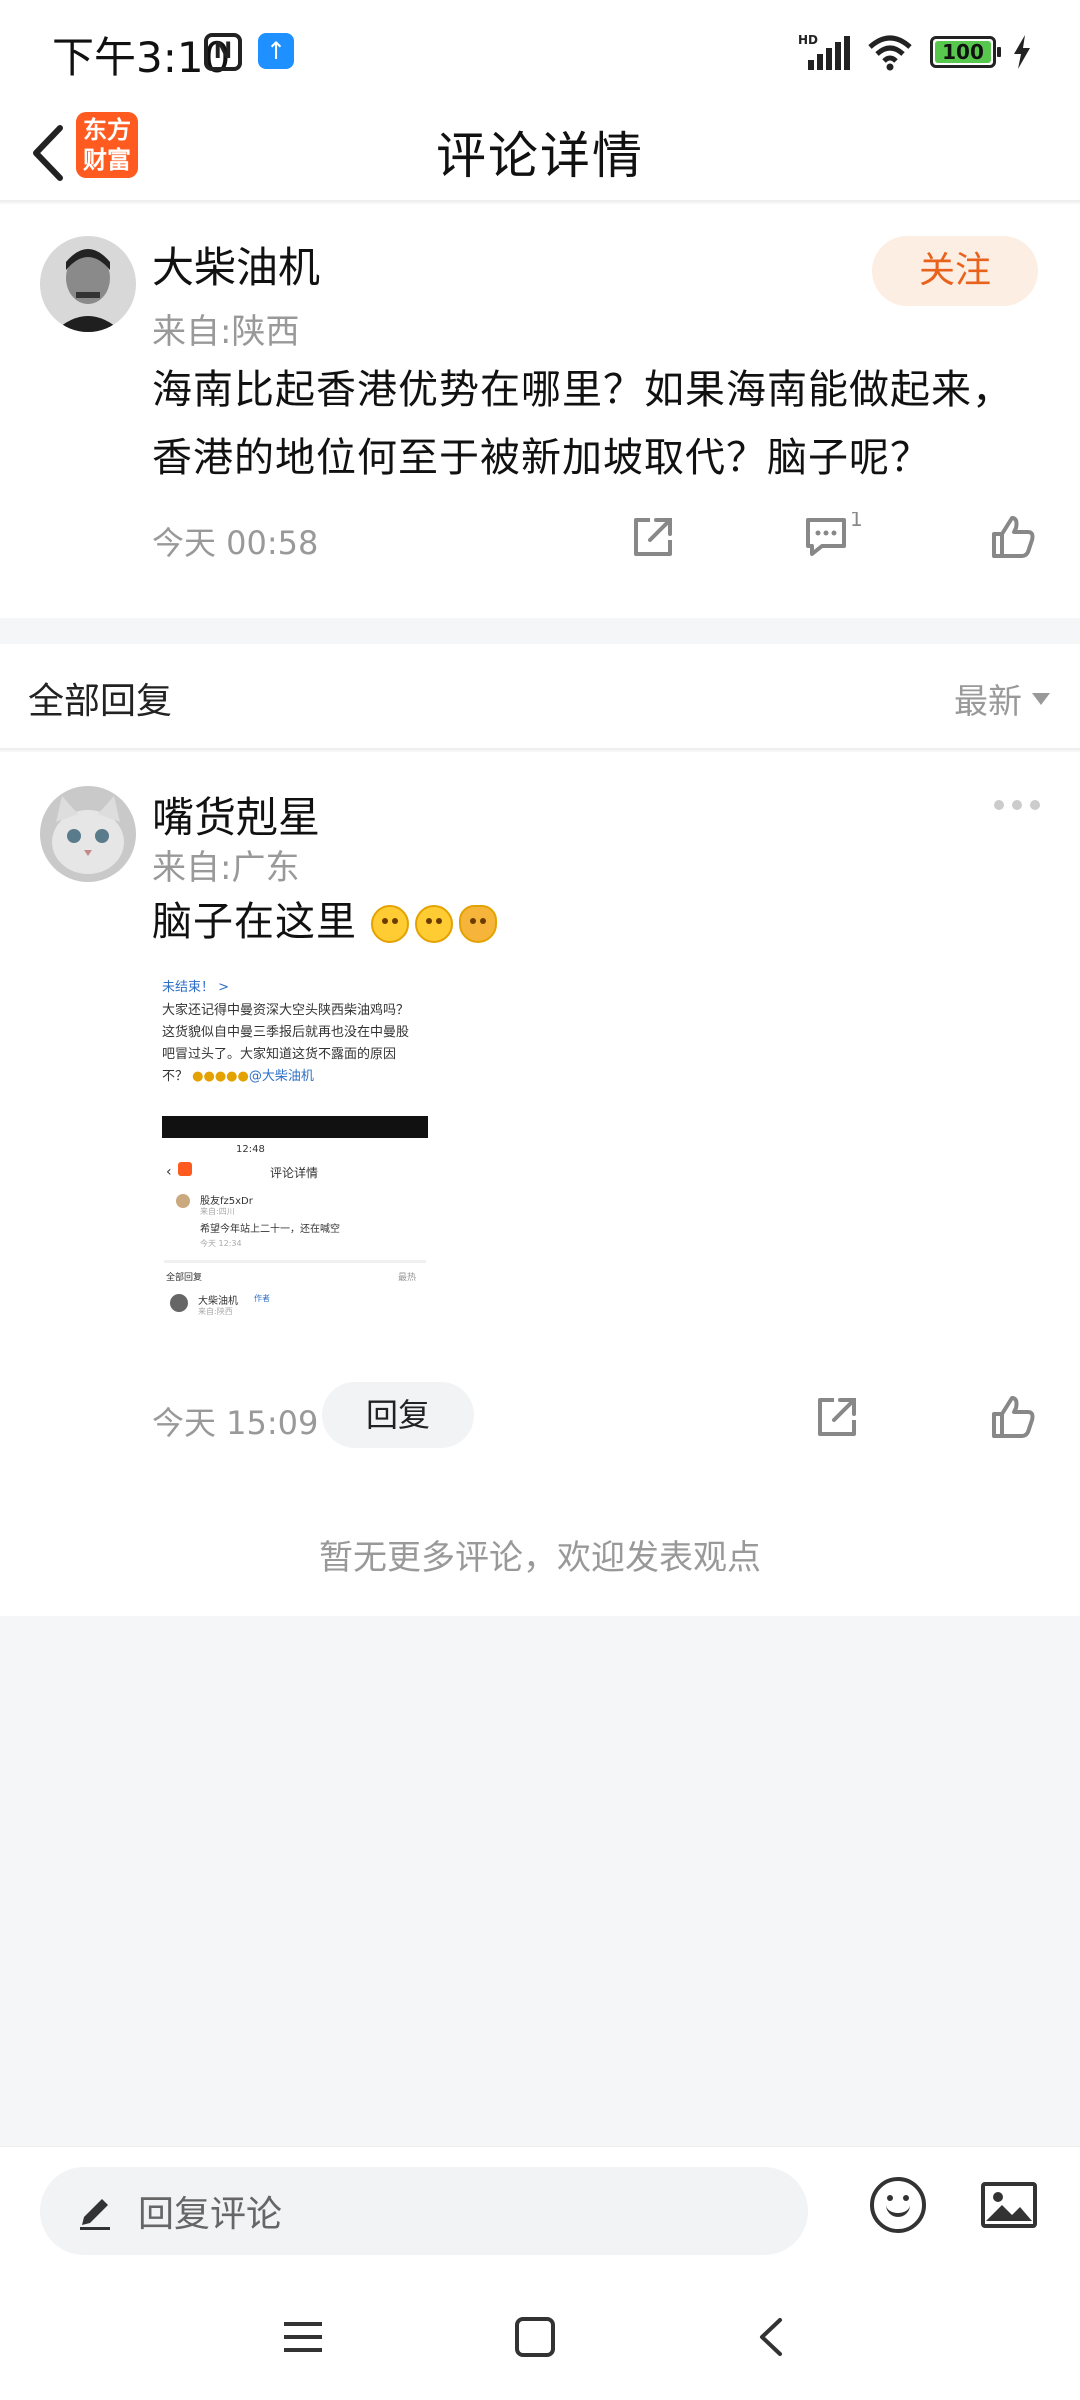 The image size is (1080, 2400). What do you see at coordinates (407, 1278) in the screenshot?
I see `inner-sort: 最热` at bounding box center [407, 1278].